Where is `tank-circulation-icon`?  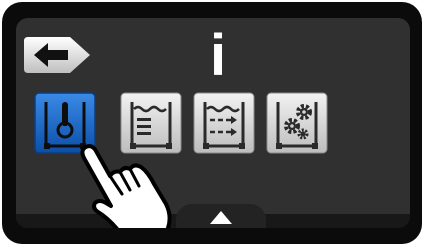
tank-circulation-icon is located at coordinates (224, 123).